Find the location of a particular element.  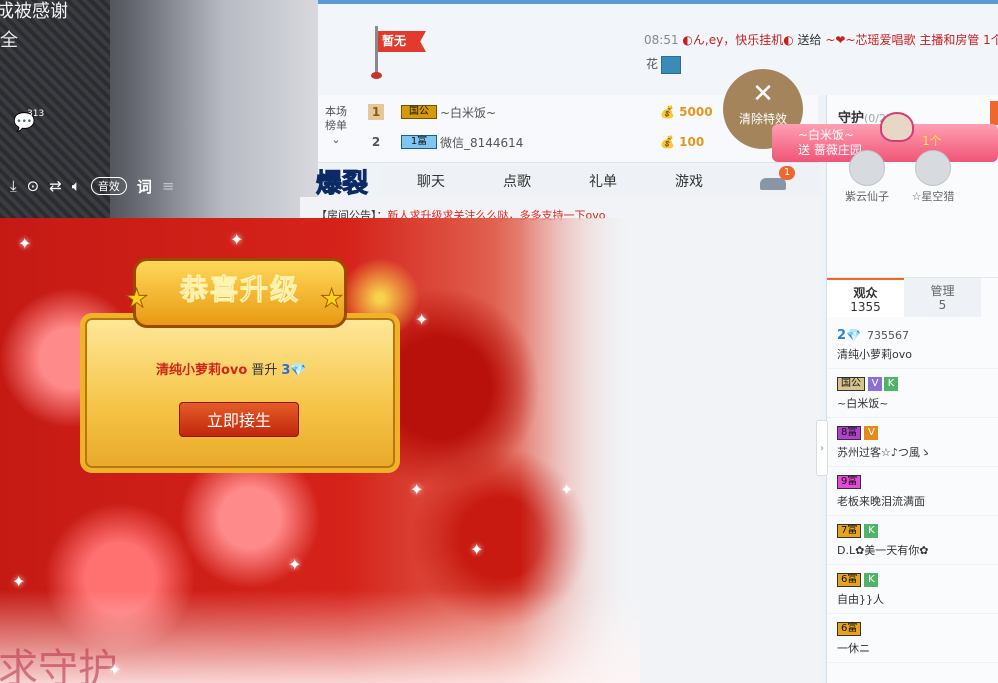

download-icon: ⤓ is located at coordinates (13, 186).